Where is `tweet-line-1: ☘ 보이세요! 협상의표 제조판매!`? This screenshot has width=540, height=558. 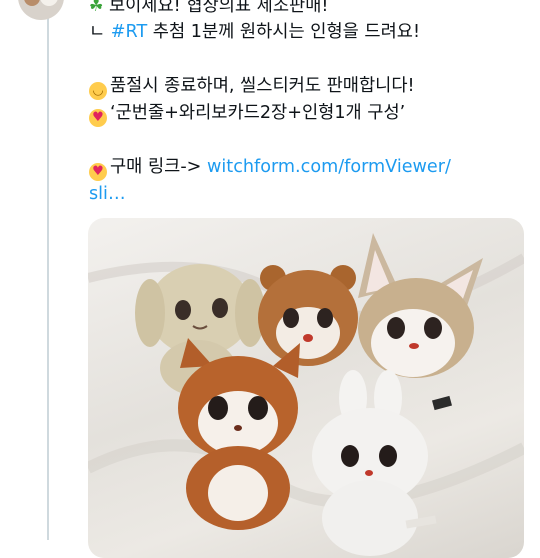 tweet-line-1: ☘ 보이세요! 협상의표 제조판매! is located at coordinates (305, 9).